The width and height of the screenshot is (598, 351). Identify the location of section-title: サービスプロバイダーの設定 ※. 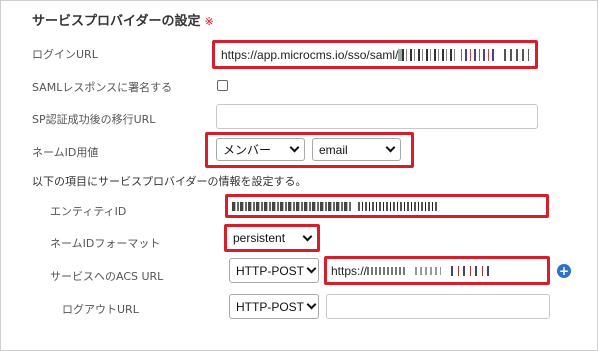
(123, 19).